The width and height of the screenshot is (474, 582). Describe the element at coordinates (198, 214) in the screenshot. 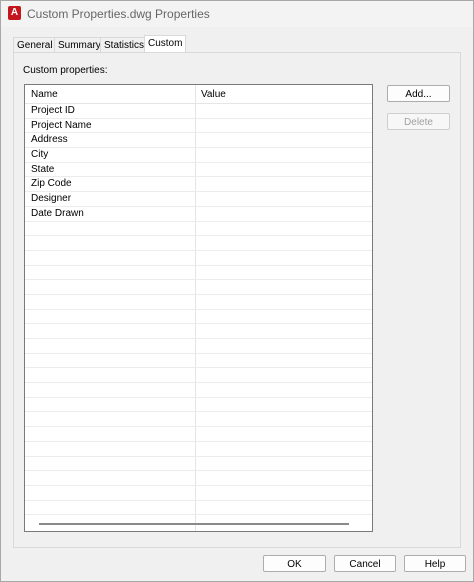

I see `property-row: Date Drawn` at that location.